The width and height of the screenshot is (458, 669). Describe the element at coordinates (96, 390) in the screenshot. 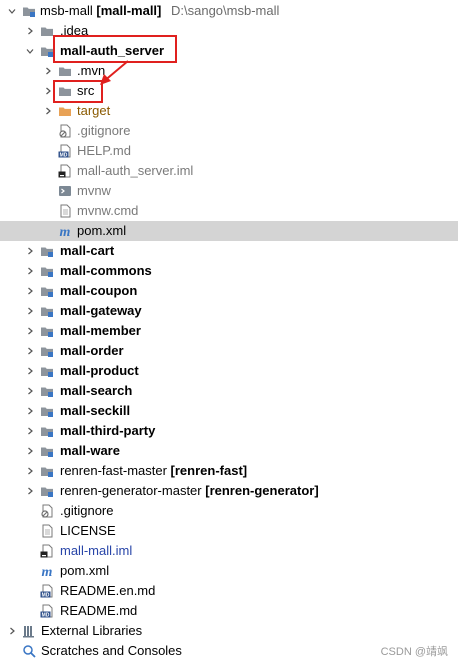

I see `tree-item-label: mall-search` at that location.